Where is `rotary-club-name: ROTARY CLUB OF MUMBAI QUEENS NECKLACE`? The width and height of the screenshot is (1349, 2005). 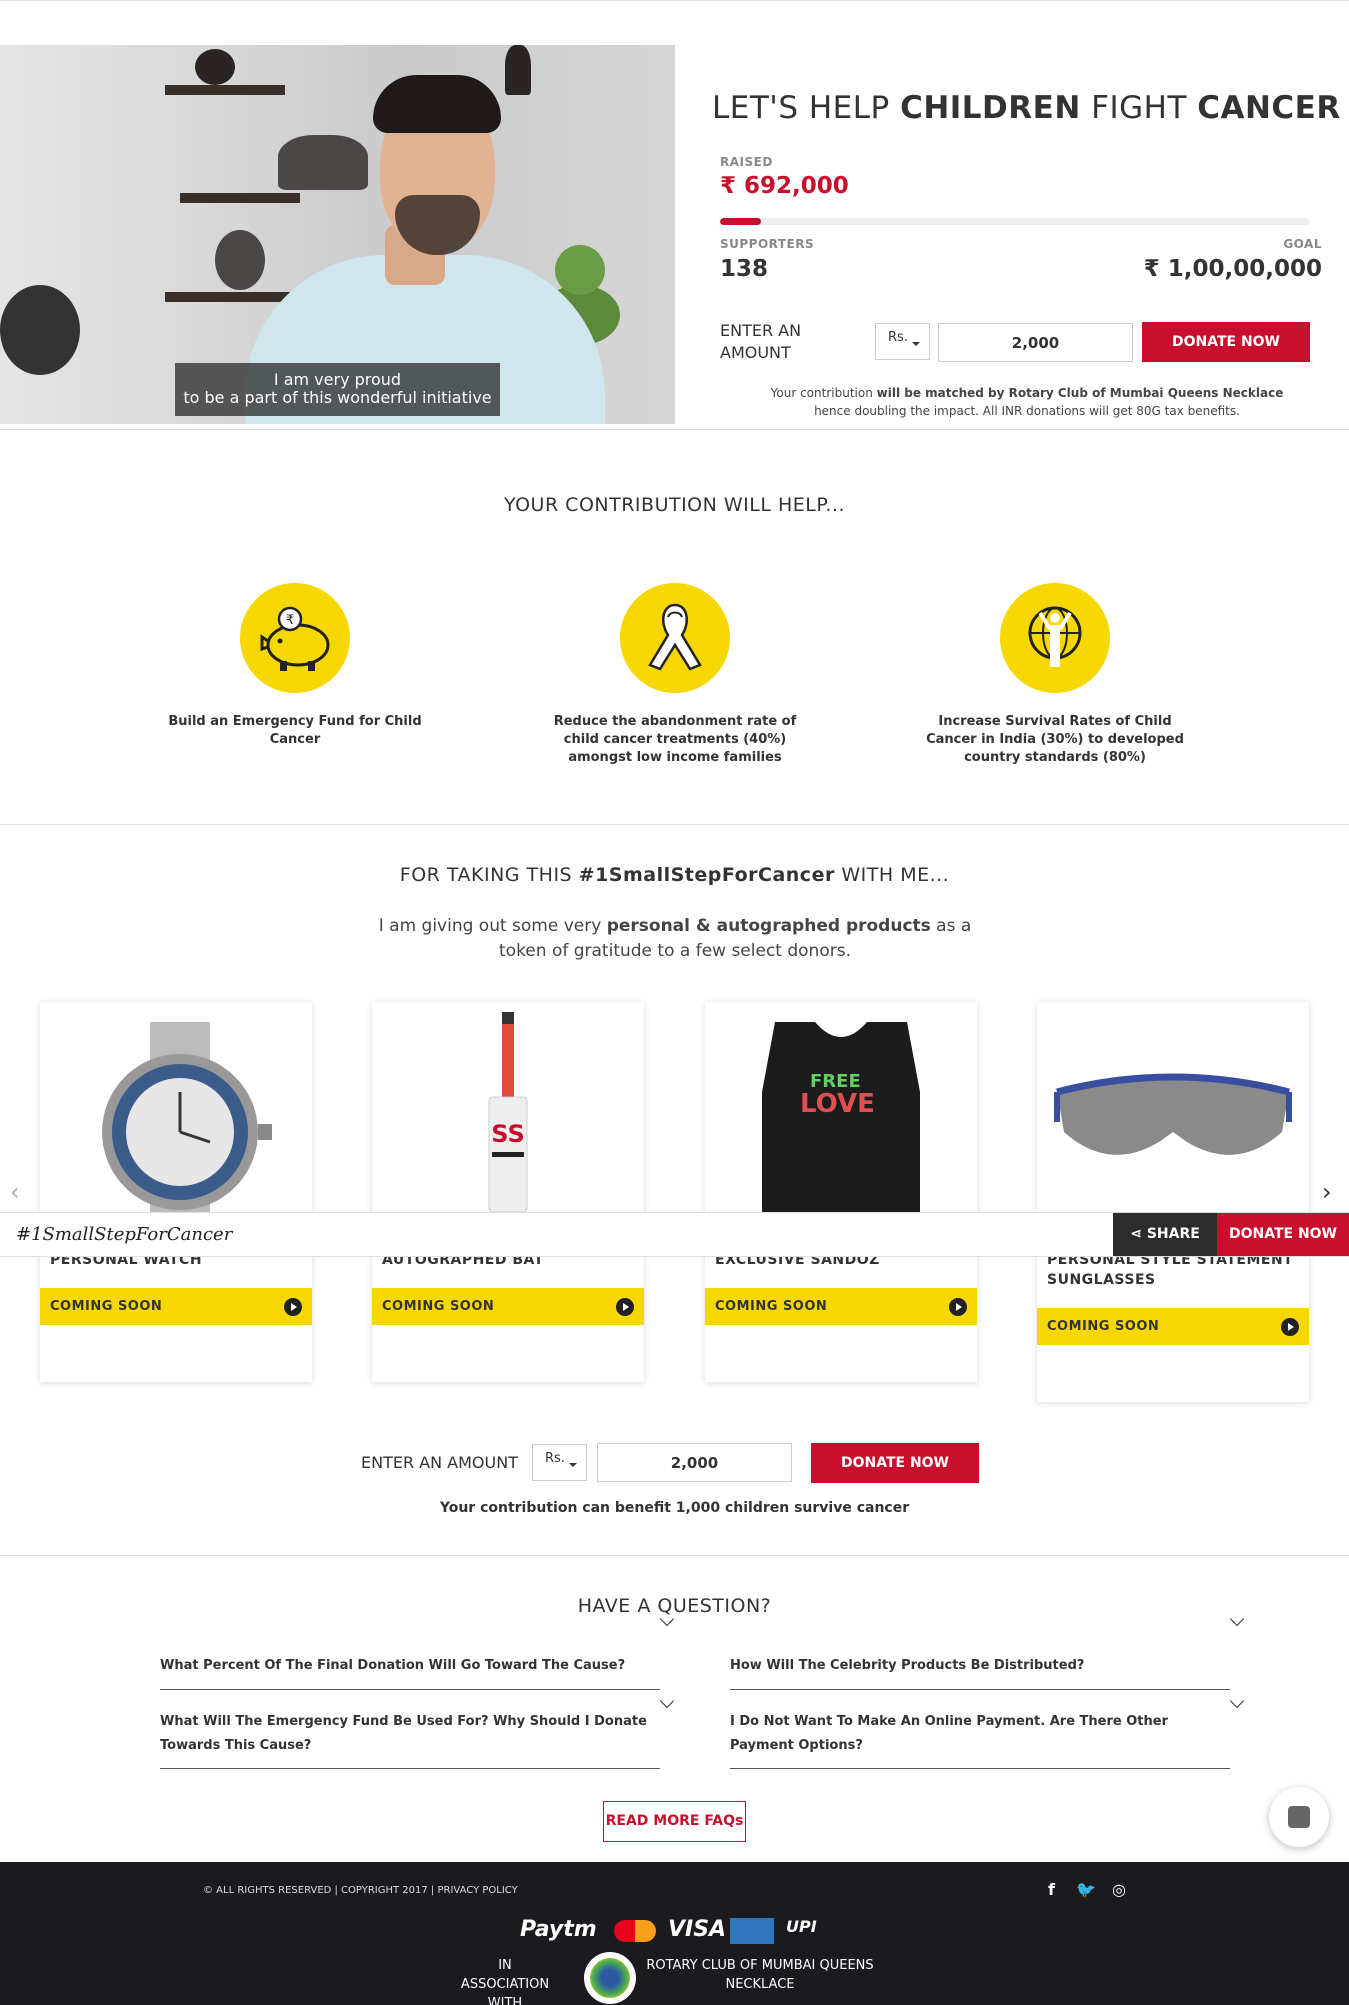
rotary-club-name: ROTARY CLUB OF MUMBAI QUEENS NECKLACE is located at coordinates (760, 1975).